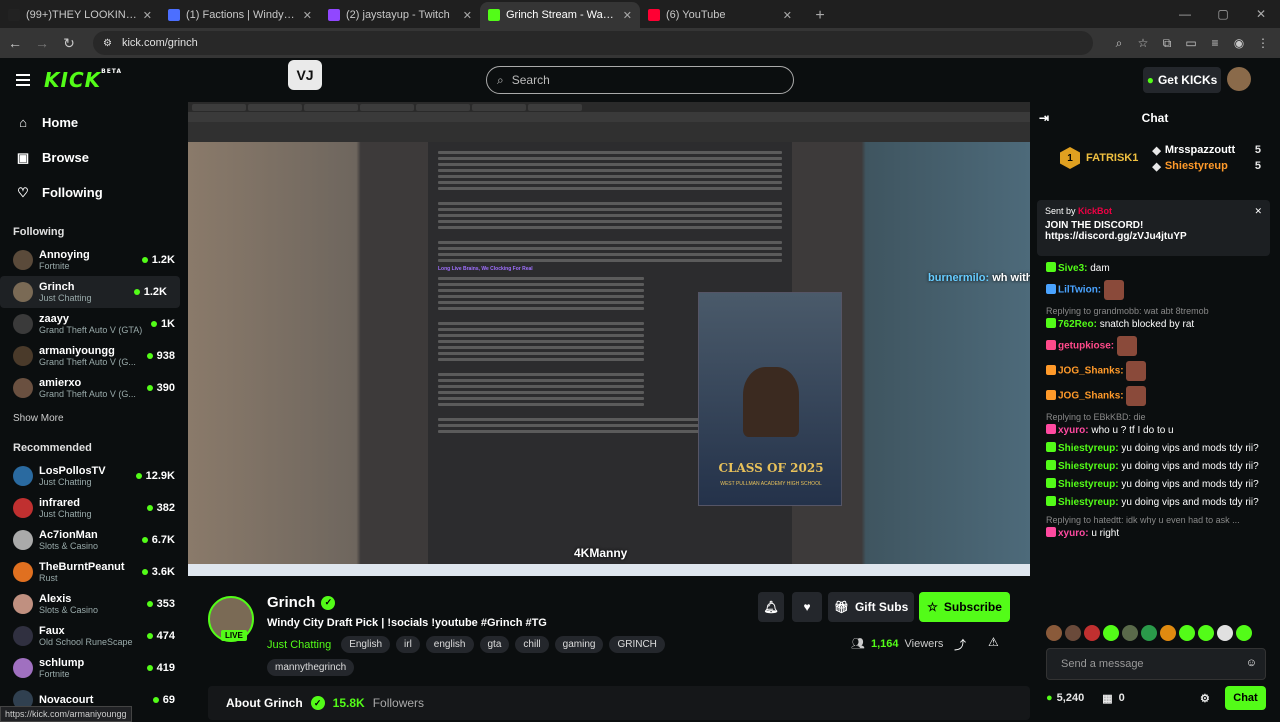 The width and height of the screenshot is (1280, 722). What do you see at coordinates (408, 644) in the screenshot?
I see `stream-tag: irl` at bounding box center [408, 644].